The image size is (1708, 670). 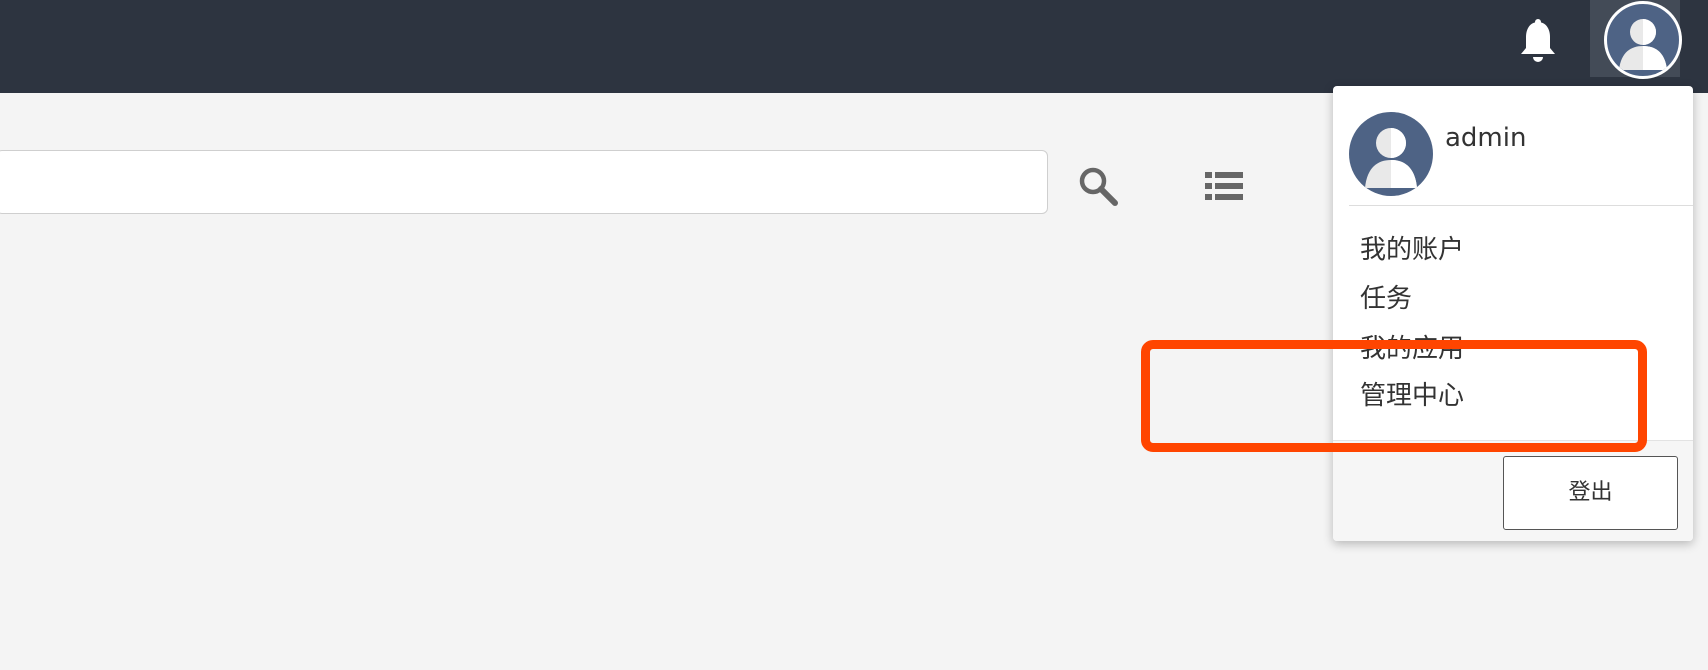 What do you see at coordinates (1391, 154) in the screenshot?
I see `avatar` at bounding box center [1391, 154].